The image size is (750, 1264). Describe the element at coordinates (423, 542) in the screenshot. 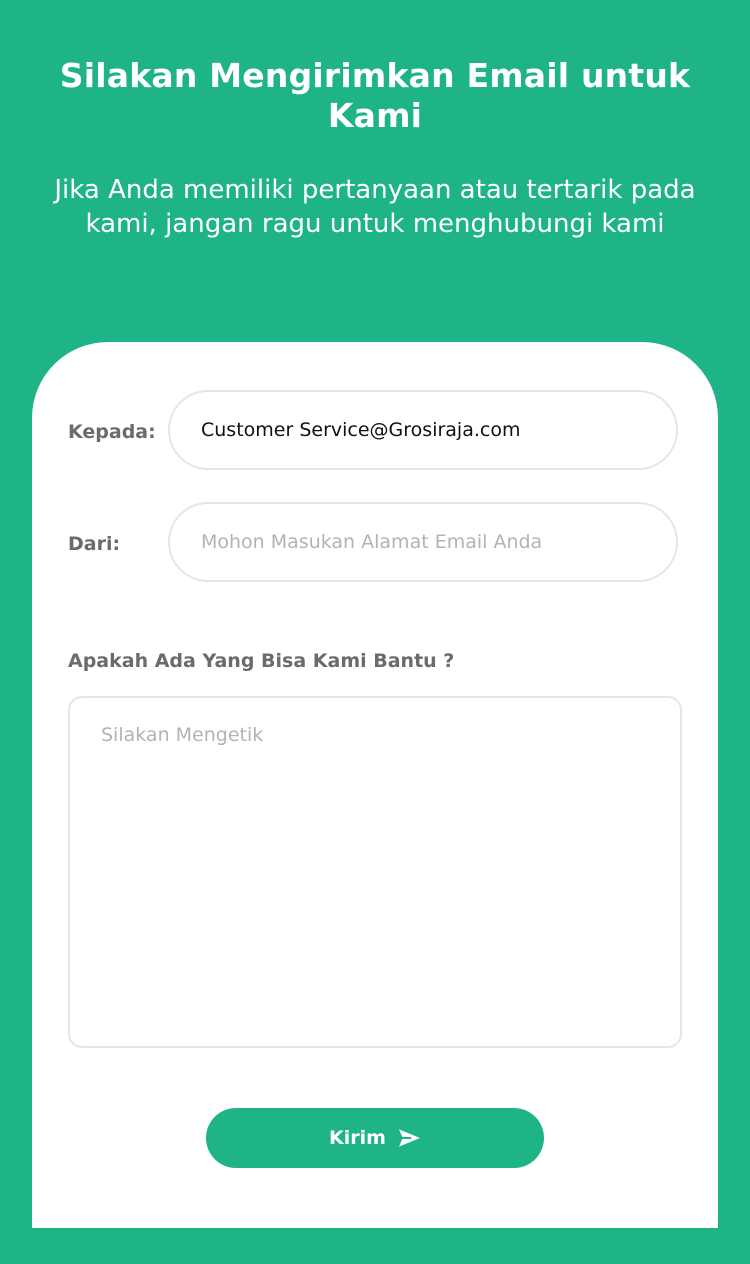

I see `from-email-input: Mohon Masukan Alamat Email Anda` at that location.